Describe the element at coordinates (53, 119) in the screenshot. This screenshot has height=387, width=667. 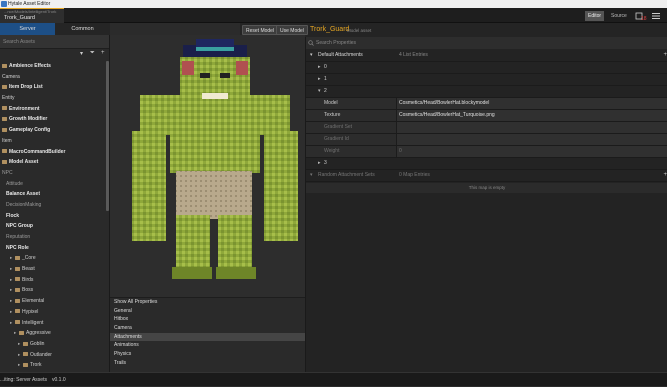
I see `tree-item: Growth Modifier` at that location.